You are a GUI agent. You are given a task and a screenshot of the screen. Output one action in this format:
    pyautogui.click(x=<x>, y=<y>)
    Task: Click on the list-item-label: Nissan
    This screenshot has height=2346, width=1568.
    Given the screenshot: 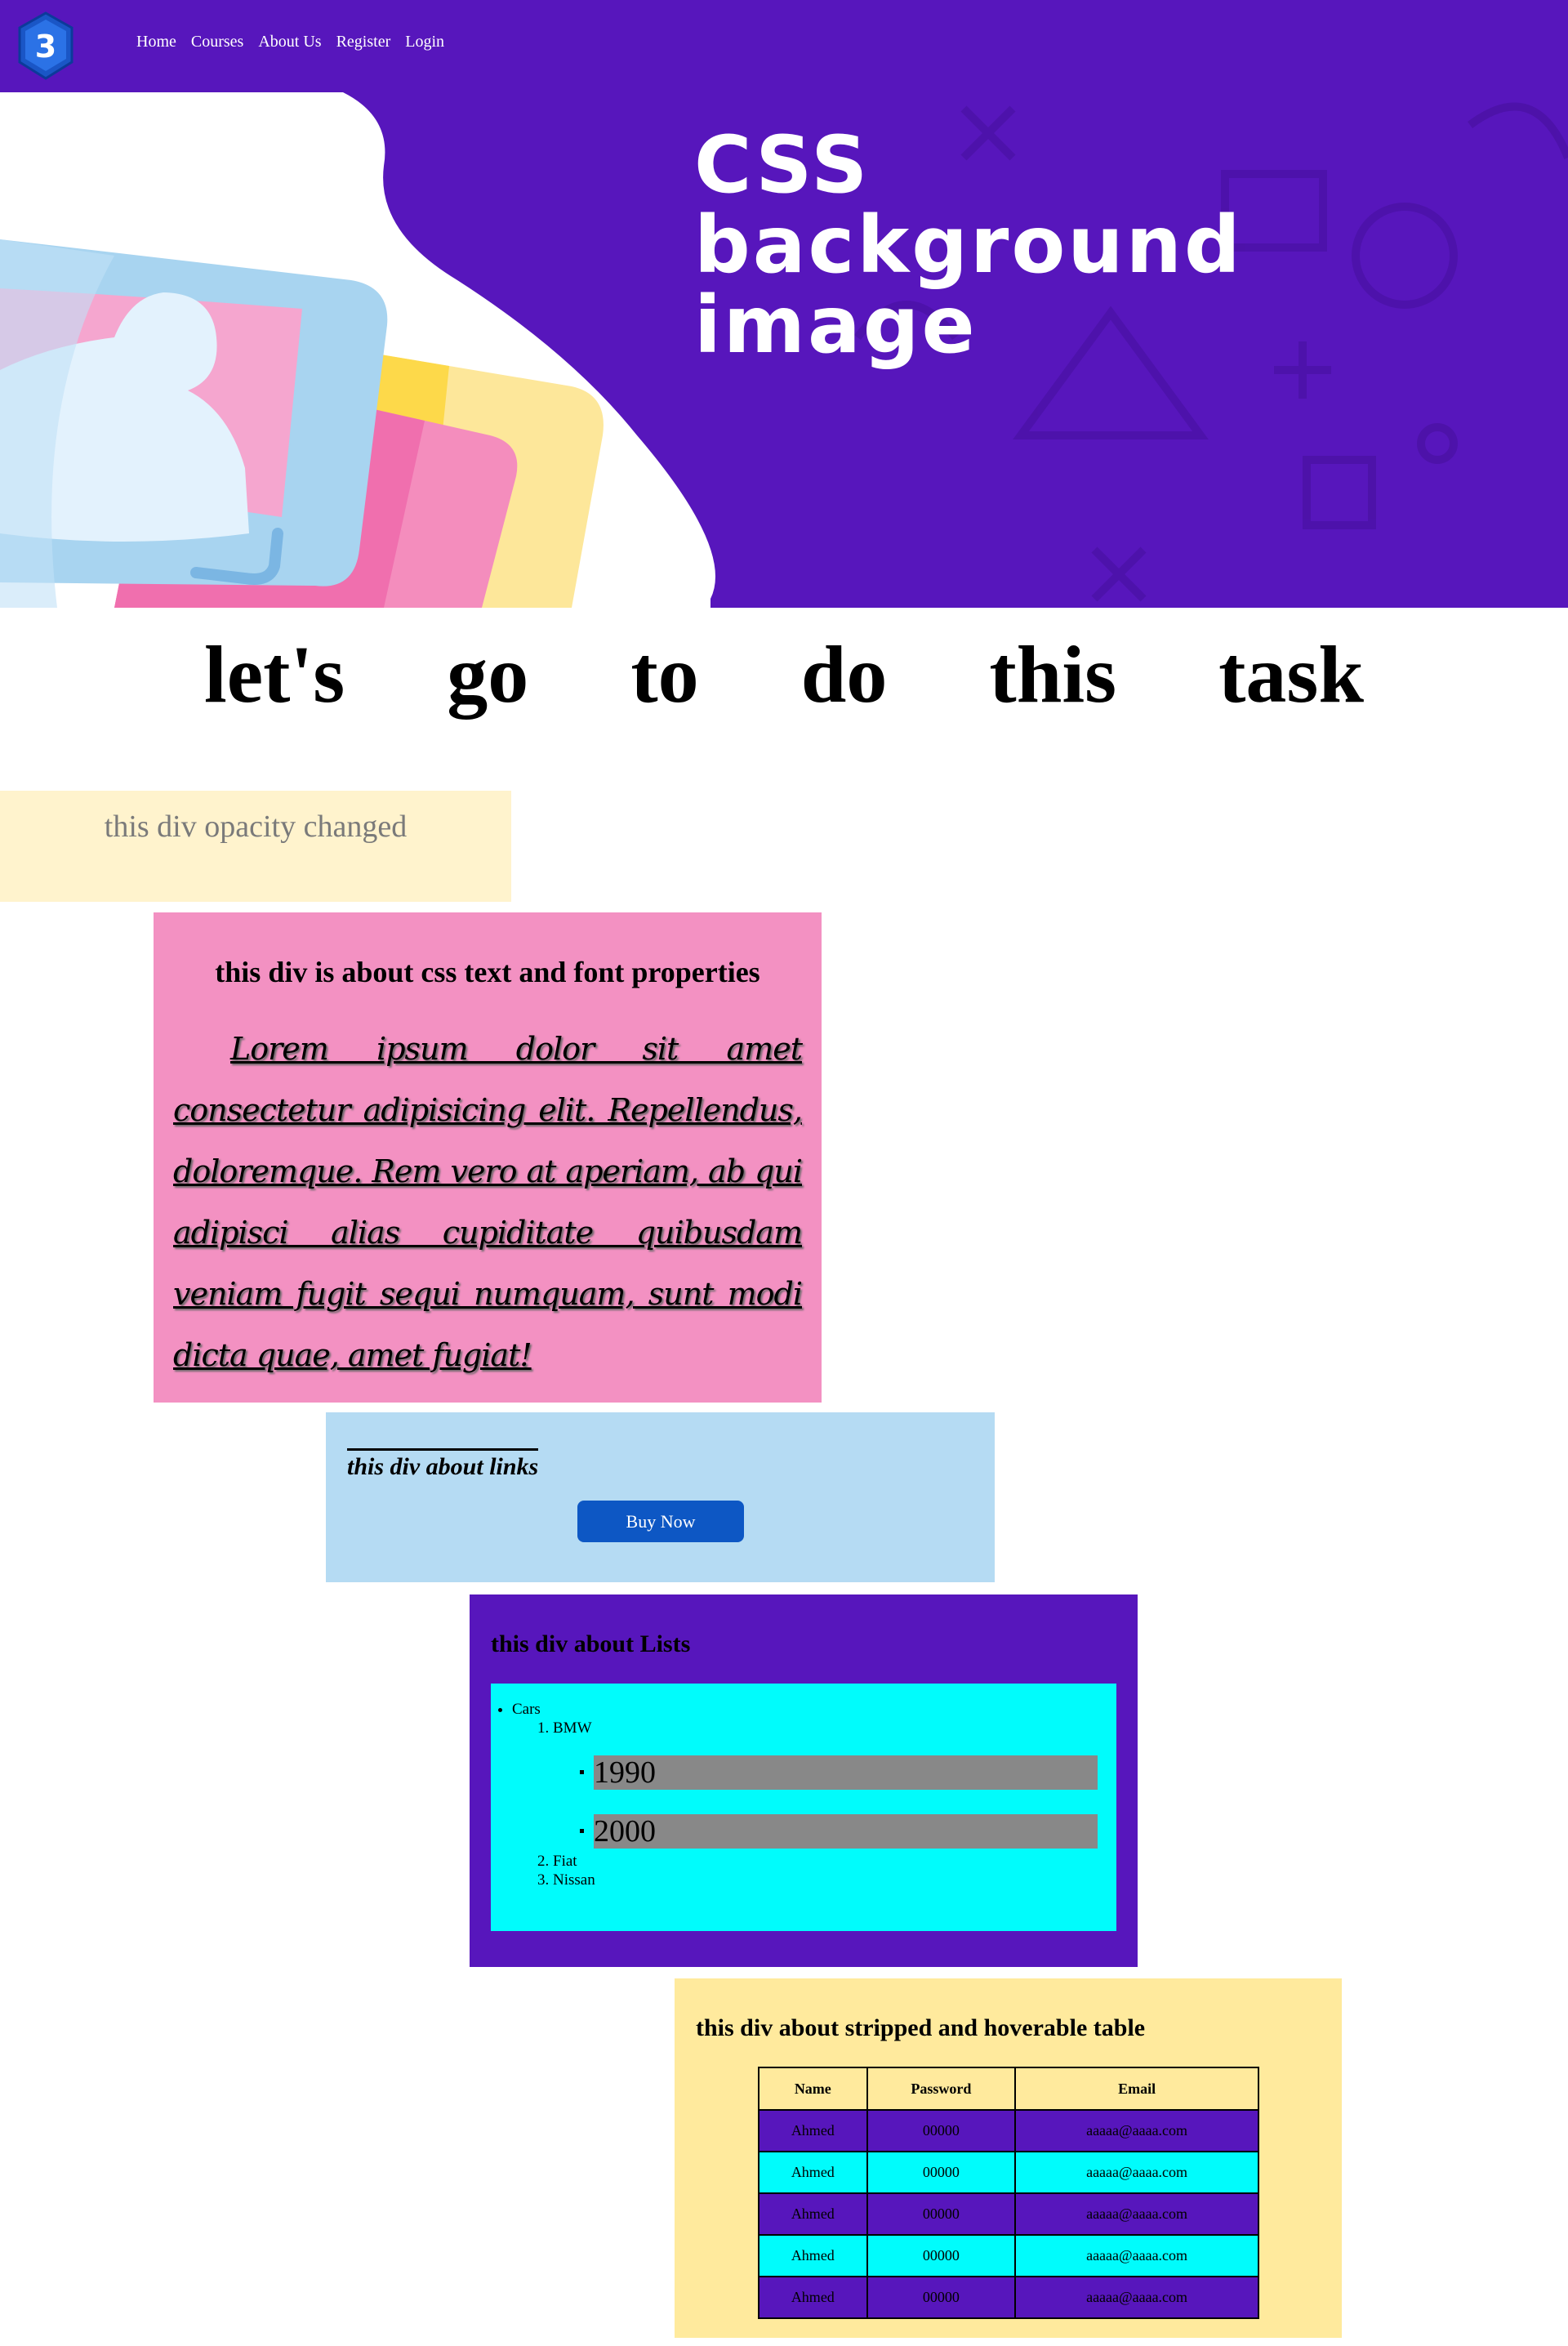 What is the action you would take?
    pyautogui.click(x=574, y=1880)
    